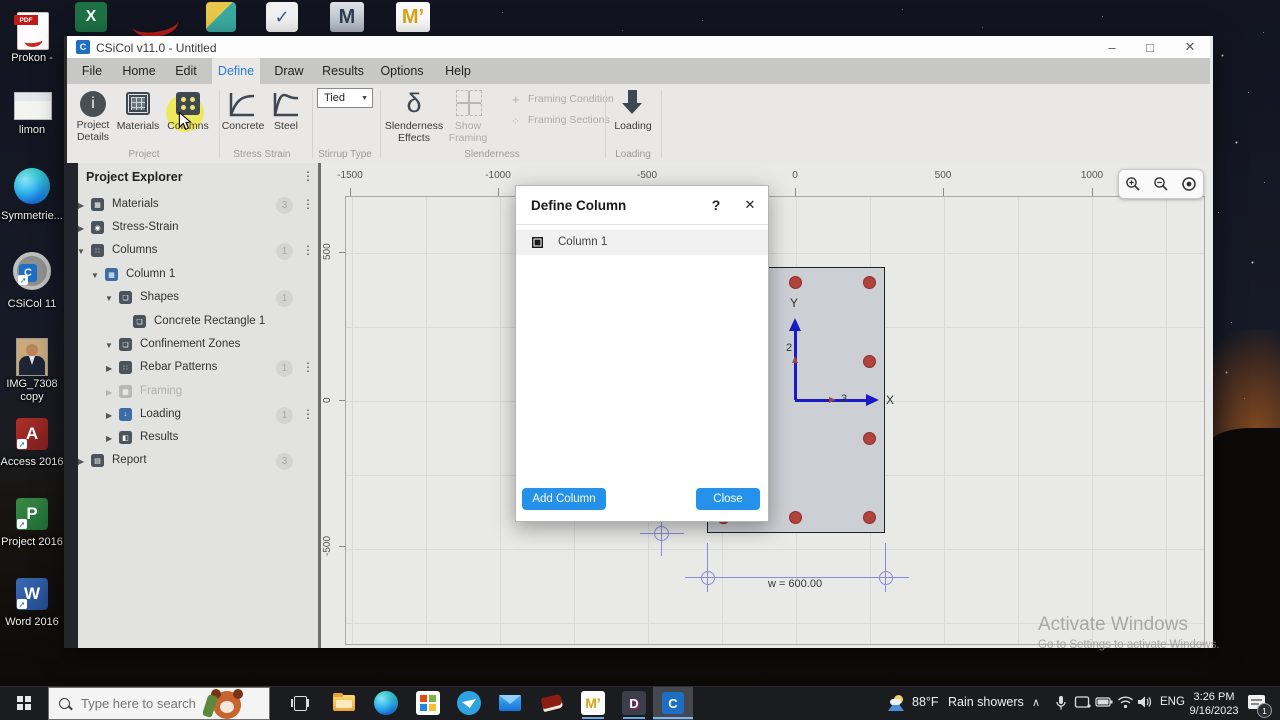 Image resolution: width=1280 pixels, height=720 pixels. Describe the element at coordinates (638, 47) in the screenshot. I see `title-bar` at that location.